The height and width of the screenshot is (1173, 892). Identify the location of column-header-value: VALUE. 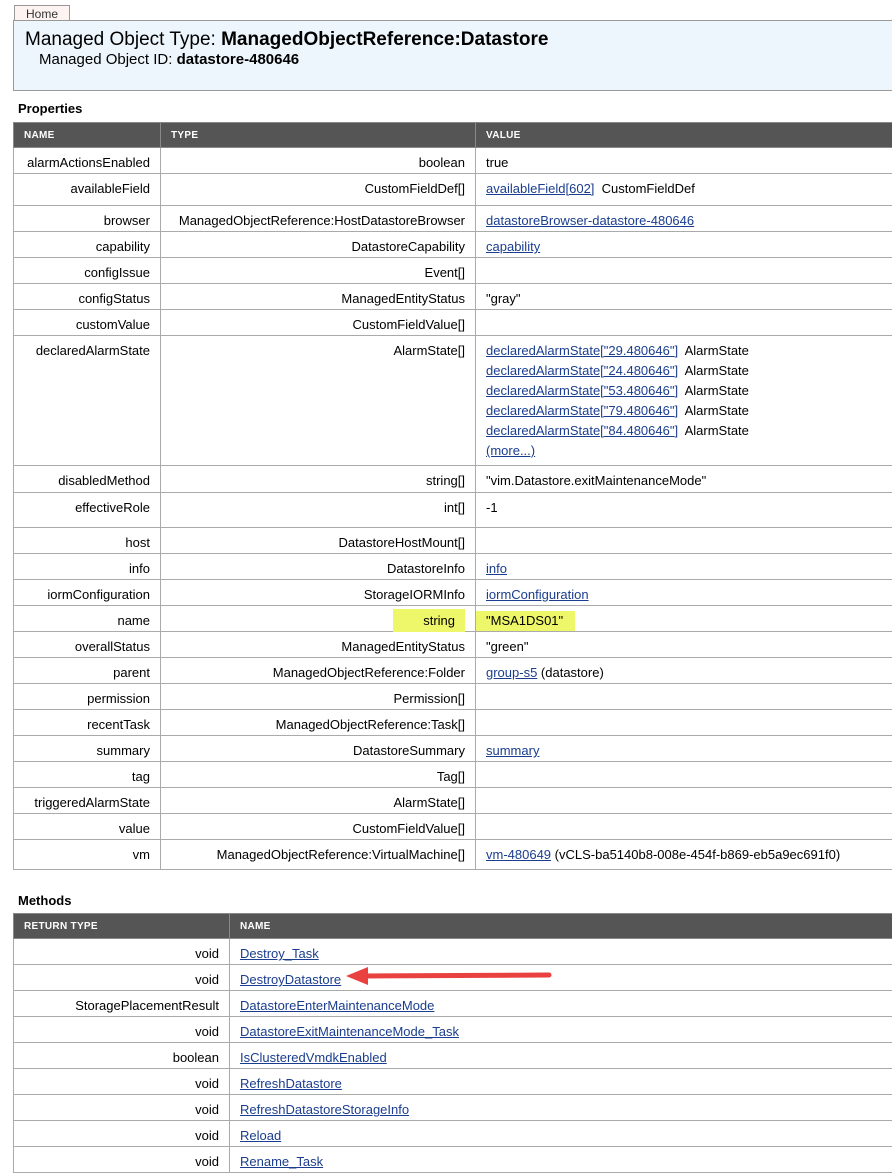
(684, 135).